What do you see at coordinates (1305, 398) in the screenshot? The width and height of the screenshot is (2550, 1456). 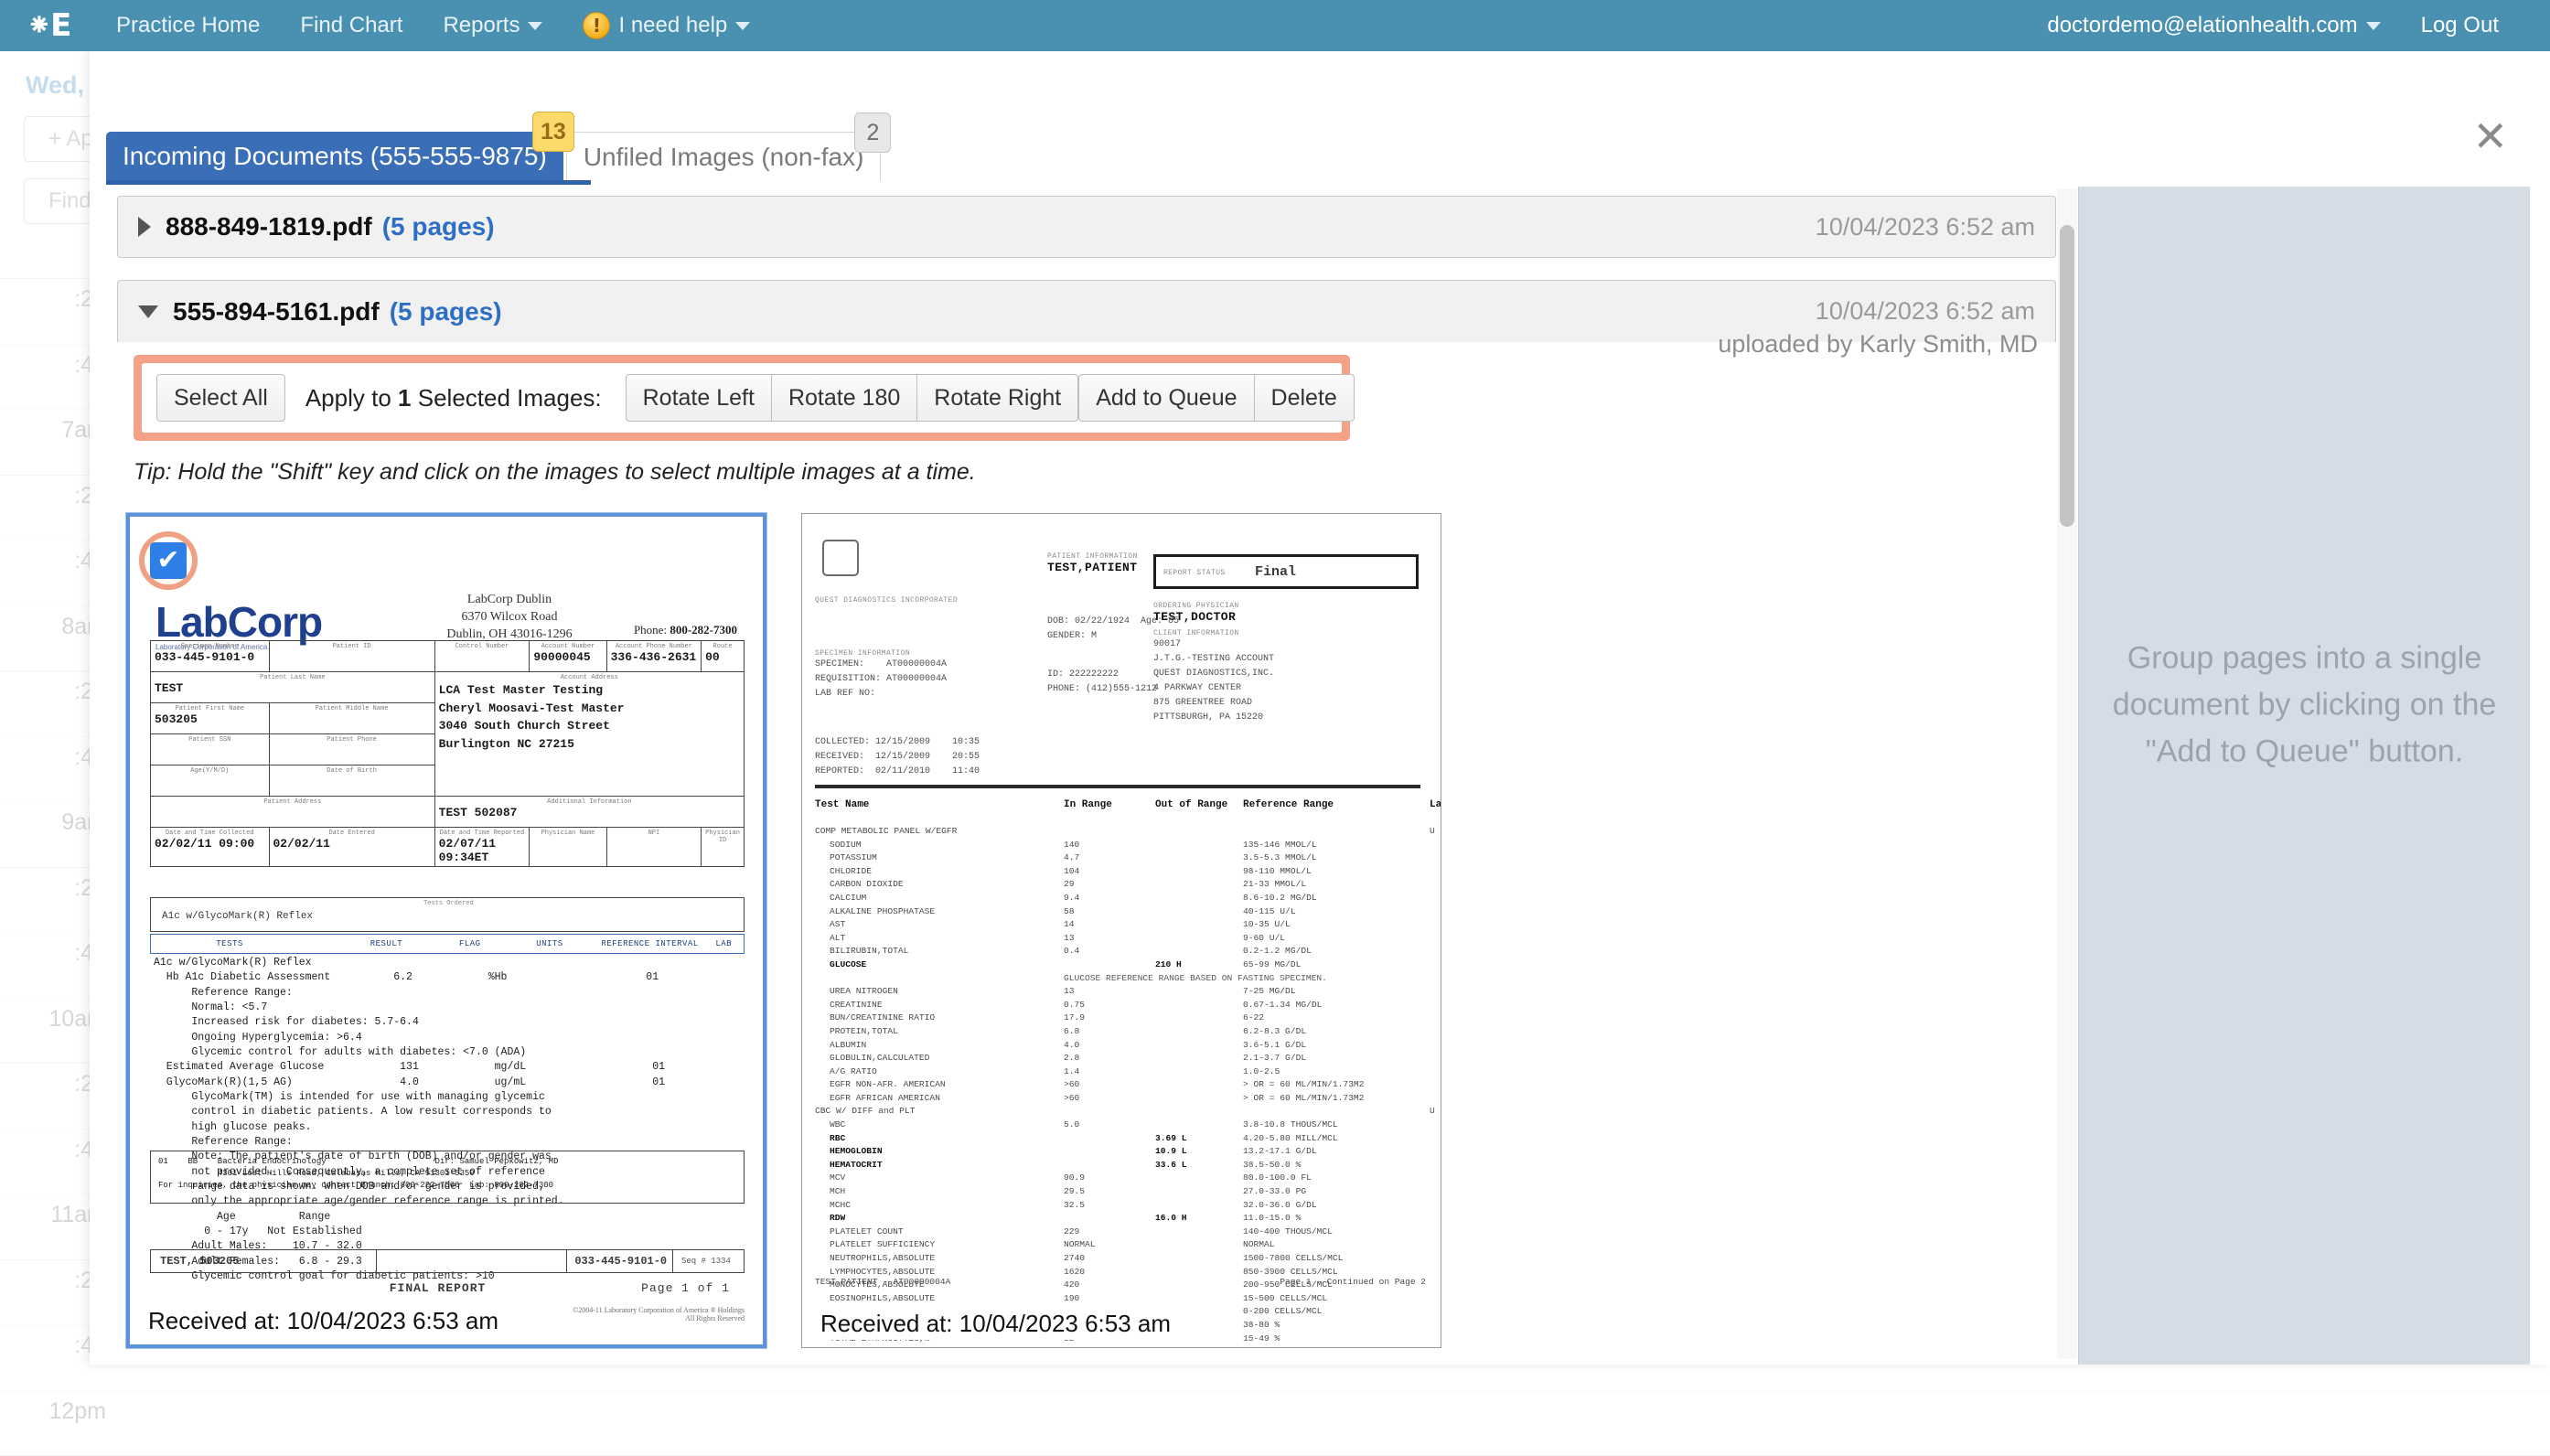 I see `delete-button: Delete` at bounding box center [1305, 398].